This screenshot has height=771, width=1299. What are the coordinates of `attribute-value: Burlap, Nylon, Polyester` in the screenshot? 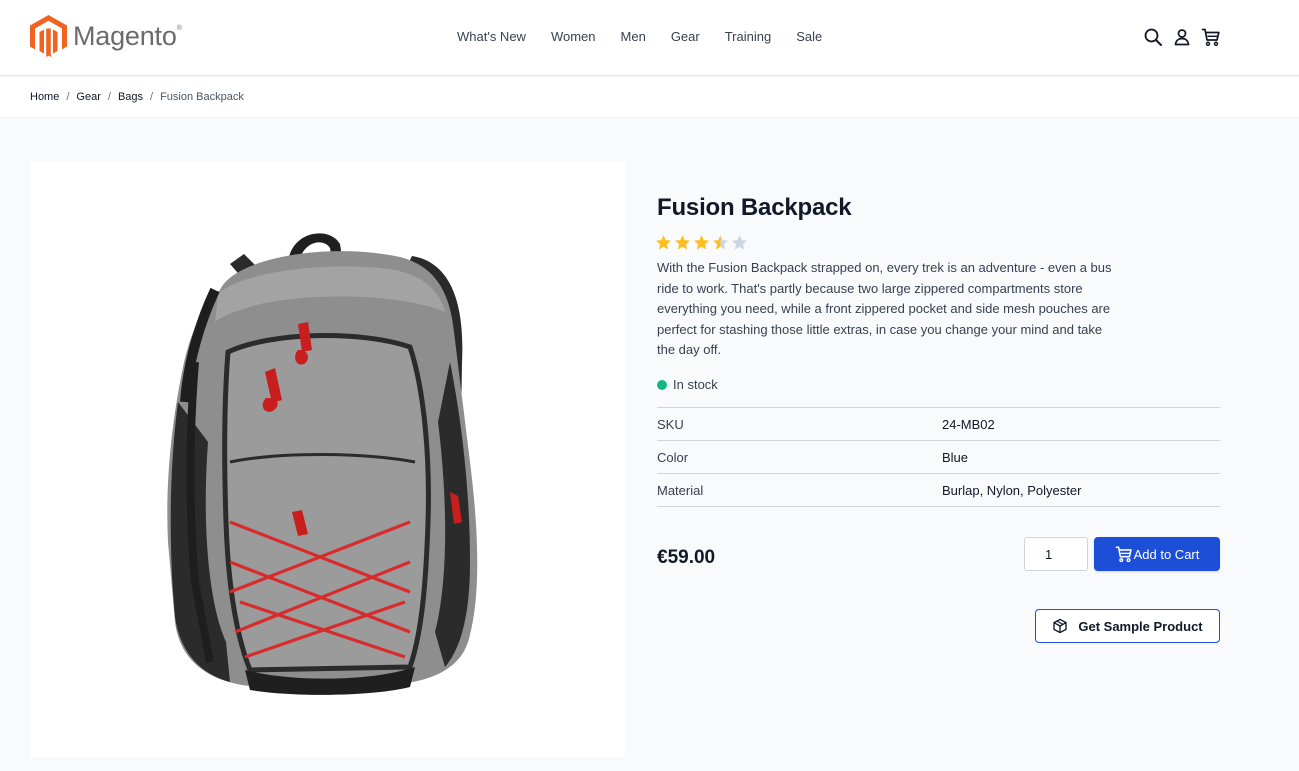 It's located at (1012, 490).